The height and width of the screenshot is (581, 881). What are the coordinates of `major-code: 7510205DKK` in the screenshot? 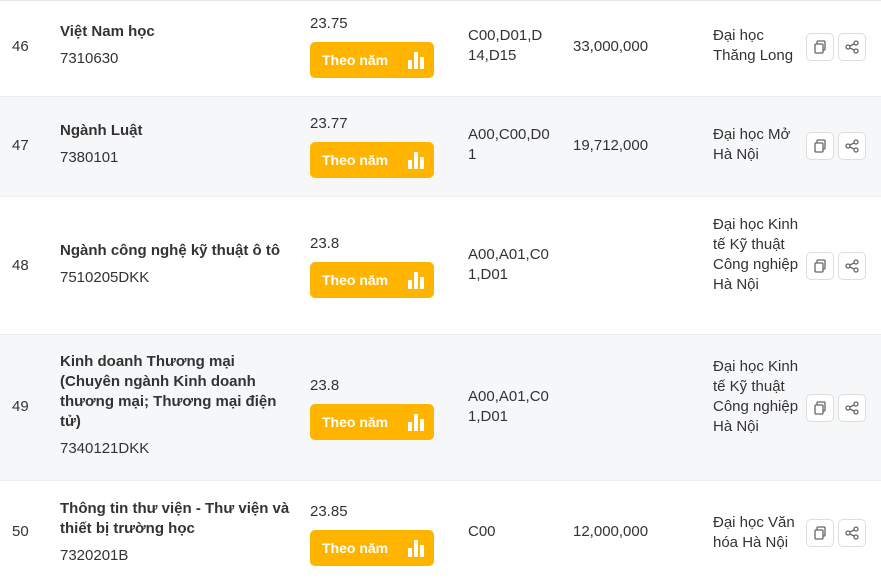 It's located at (105, 277).